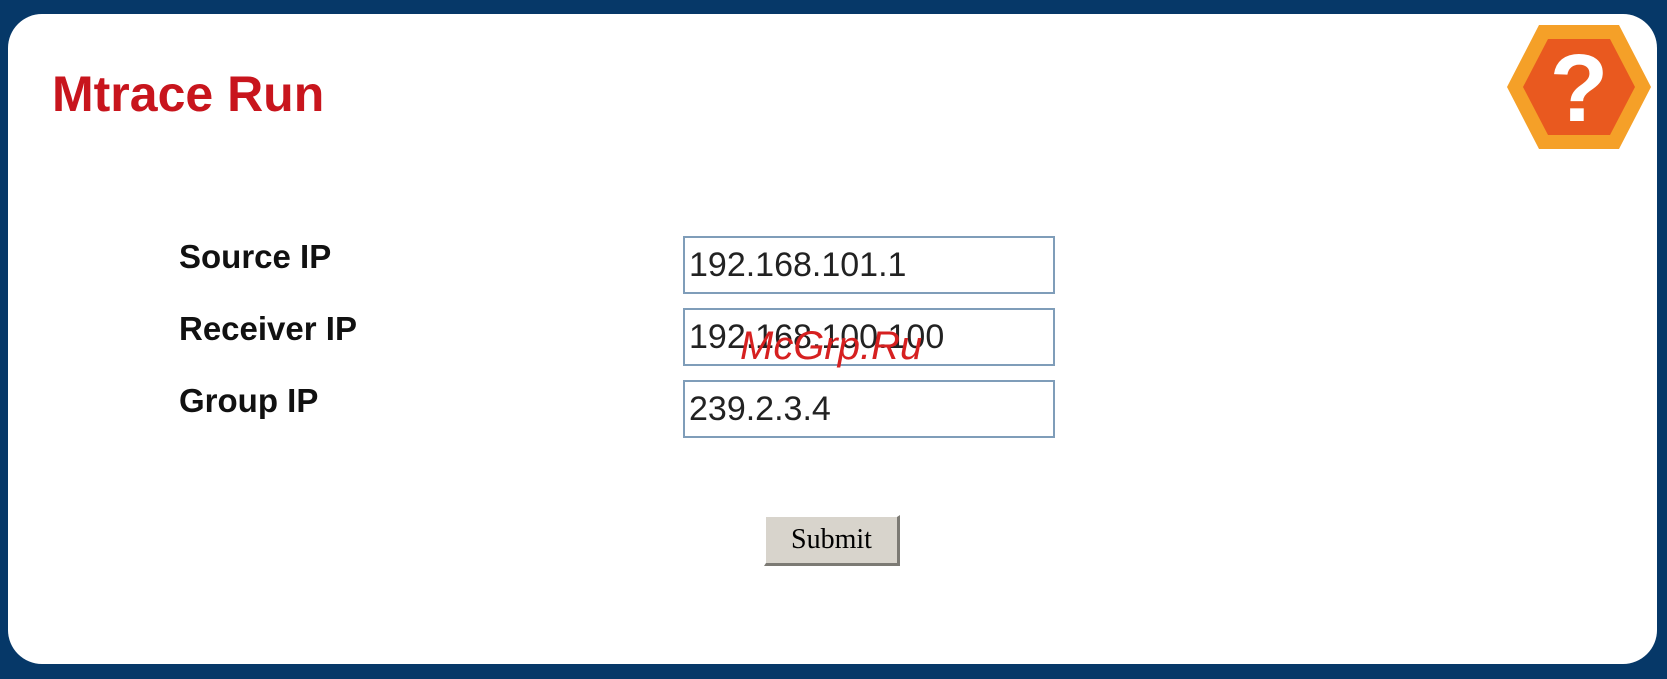 The width and height of the screenshot is (1667, 679). Describe the element at coordinates (869, 265) in the screenshot. I see `source-ip-input` at that location.